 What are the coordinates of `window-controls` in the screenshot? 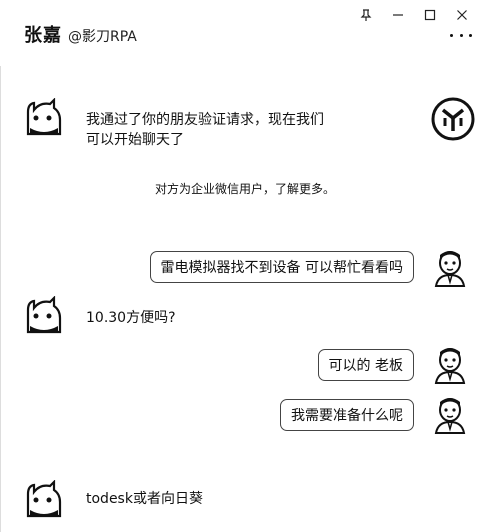 It's located at (414, 15).